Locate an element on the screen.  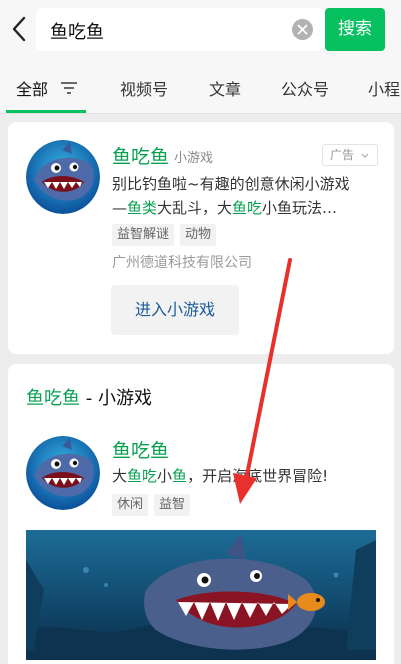
tag-animals: 动物 is located at coordinates (198, 235).